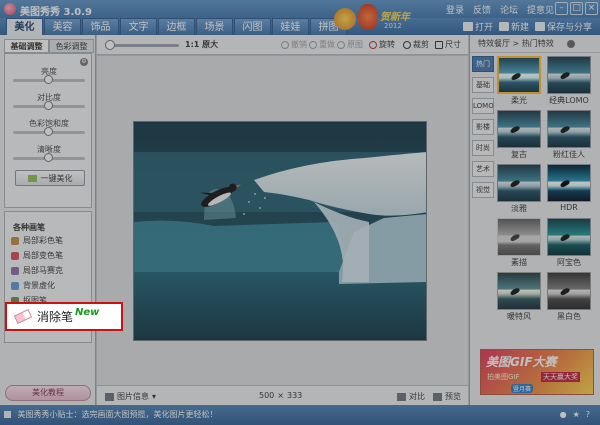 The width and height of the screenshot is (600, 425). Describe the element at coordinates (214, 26) in the screenshot. I see `tab-scenes: 场景` at that location.